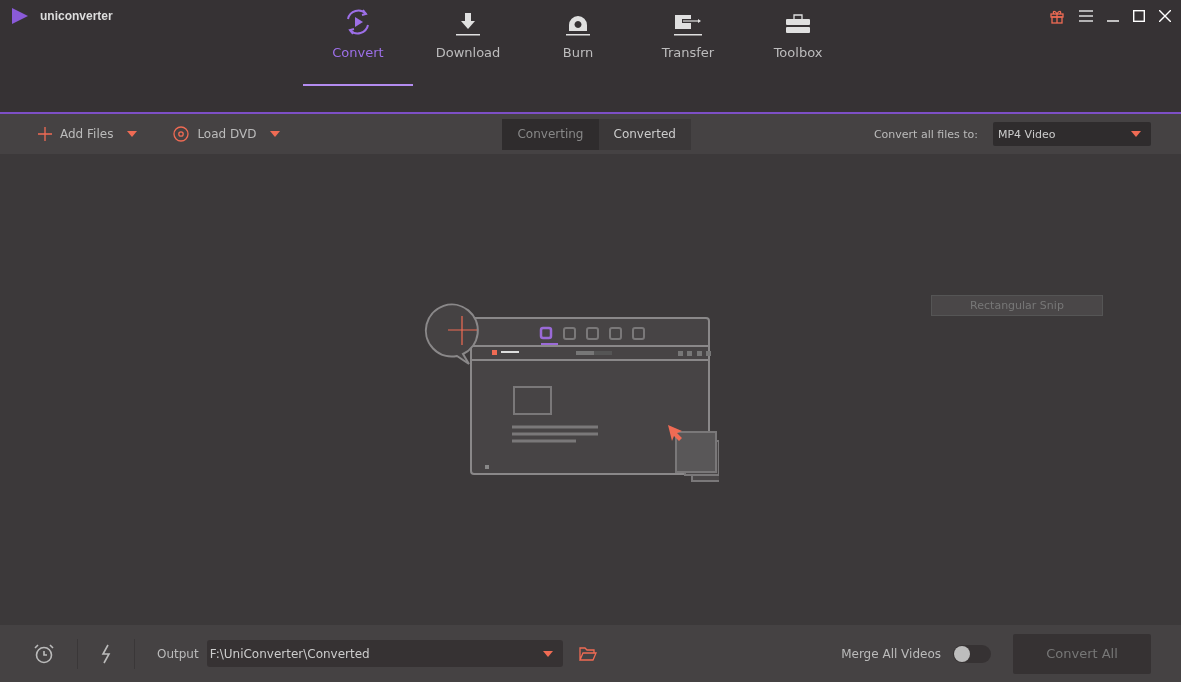  Describe the element at coordinates (1086, 16) in the screenshot. I see `menu-icon` at that location.